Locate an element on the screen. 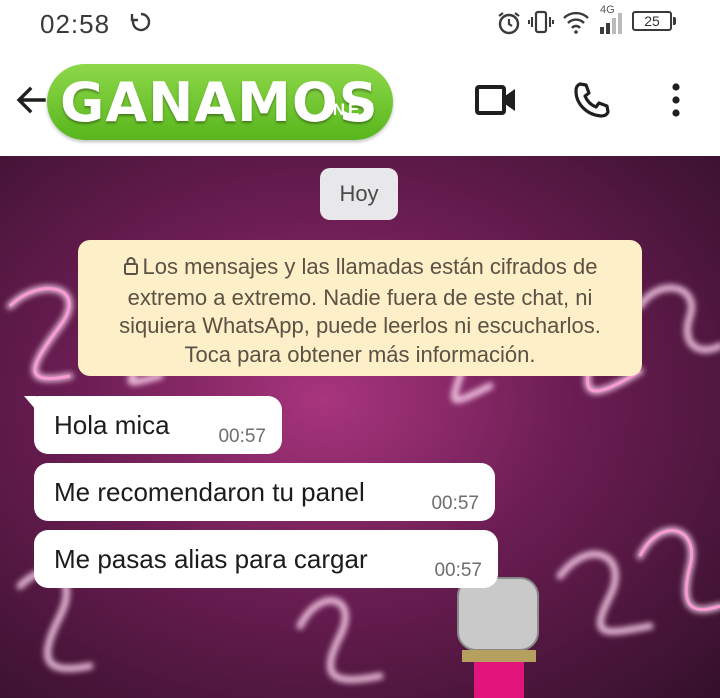 This screenshot has height=698, width=720. battery-indicator: 25 is located at coordinates (654, 21).